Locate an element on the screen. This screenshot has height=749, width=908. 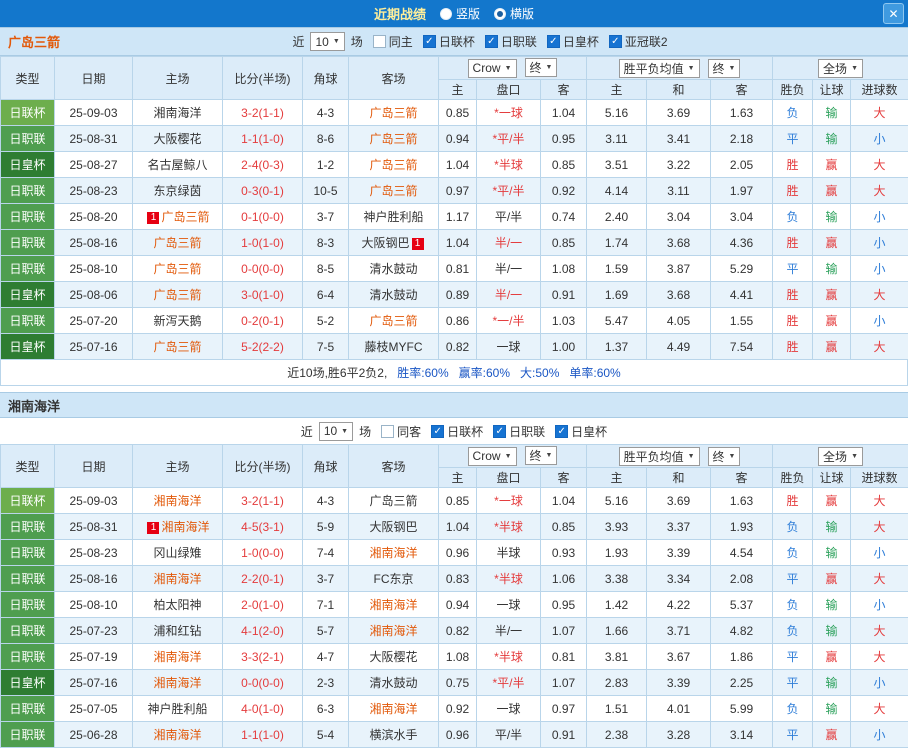
euro-draw-odds: 3.41 is located at coordinates (678, 138).